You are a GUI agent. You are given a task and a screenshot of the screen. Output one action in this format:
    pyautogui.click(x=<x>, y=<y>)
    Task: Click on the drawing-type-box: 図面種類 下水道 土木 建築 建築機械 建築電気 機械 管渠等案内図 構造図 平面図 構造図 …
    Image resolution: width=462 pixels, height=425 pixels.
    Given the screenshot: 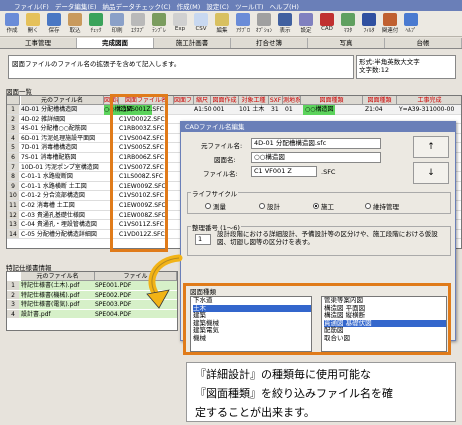 What is the action you would take?
    pyautogui.click(x=317, y=319)
    